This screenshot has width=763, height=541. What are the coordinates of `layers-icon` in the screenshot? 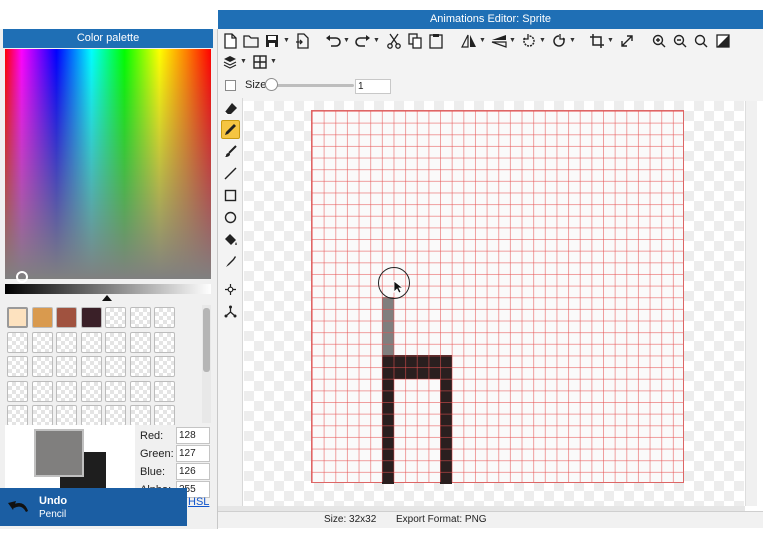 It's located at (230, 62).